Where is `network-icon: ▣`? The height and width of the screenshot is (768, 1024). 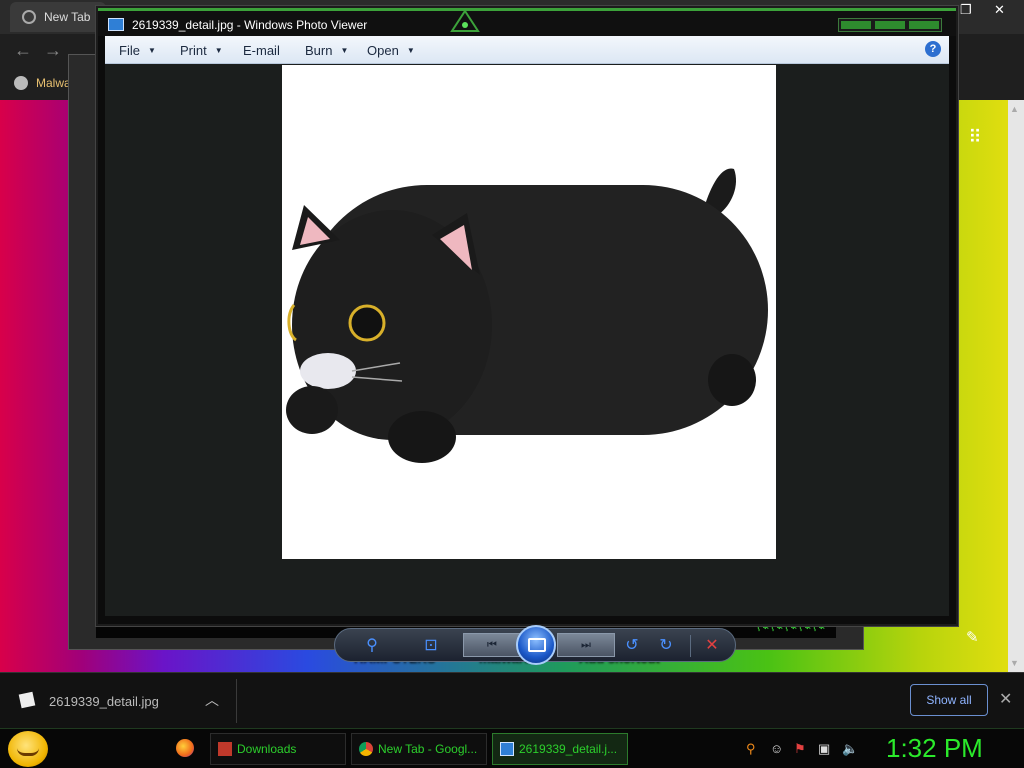 network-icon: ▣ is located at coordinates (824, 749).